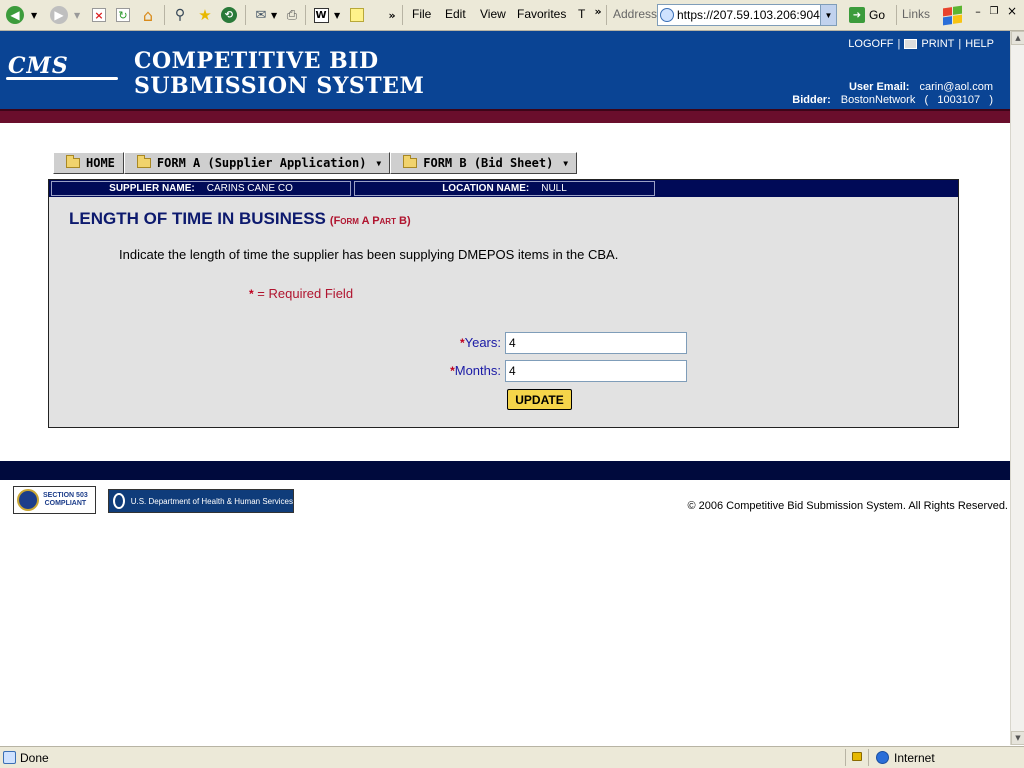  Describe the element at coordinates (100, 163) in the screenshot. I see `tab-home-label: HOME` at that location.